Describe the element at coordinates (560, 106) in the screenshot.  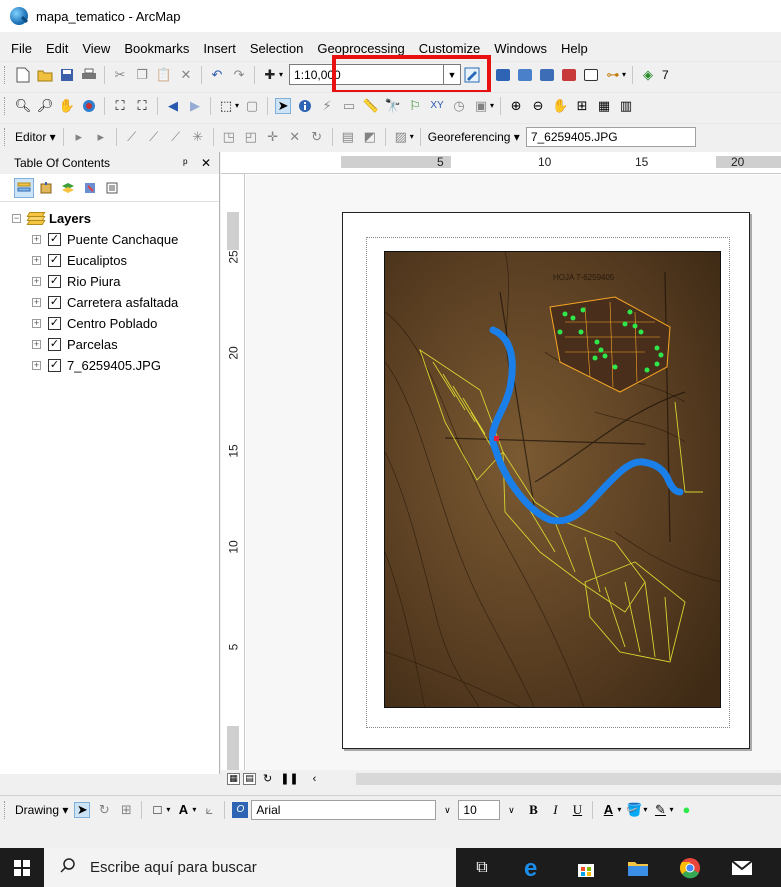
I see `pan-page-icon: ✋` at that location.